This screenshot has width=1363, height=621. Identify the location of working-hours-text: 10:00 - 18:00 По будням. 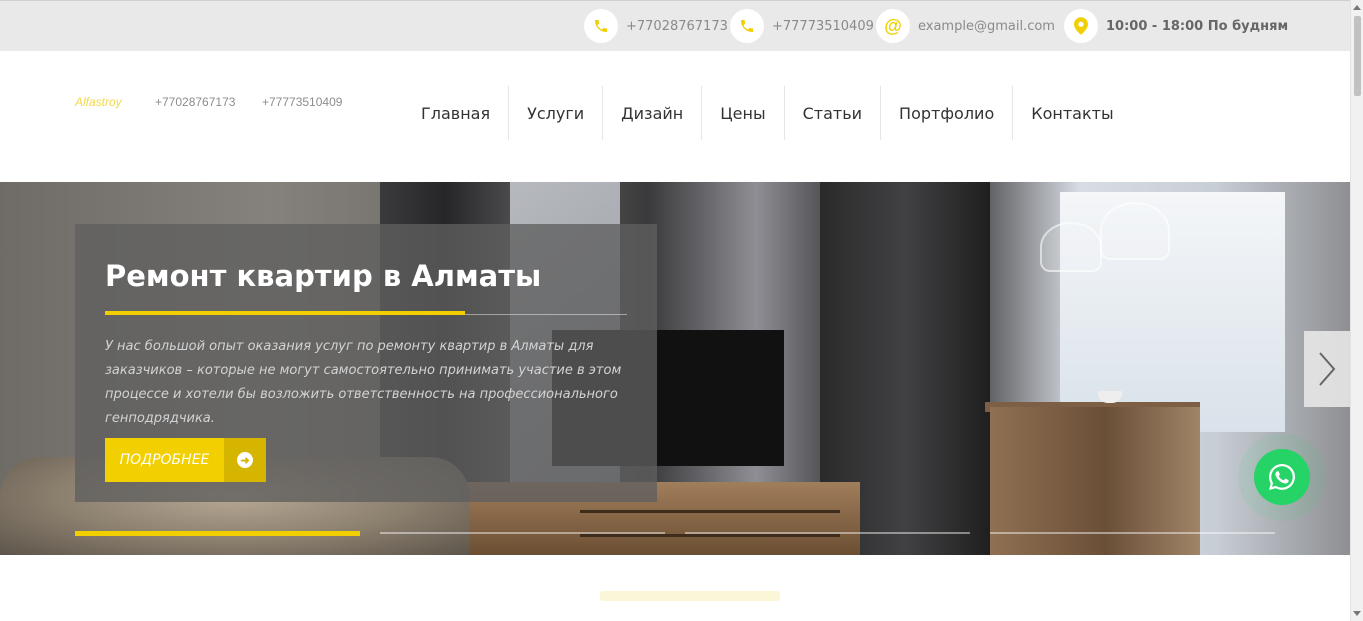
(1197, 26).